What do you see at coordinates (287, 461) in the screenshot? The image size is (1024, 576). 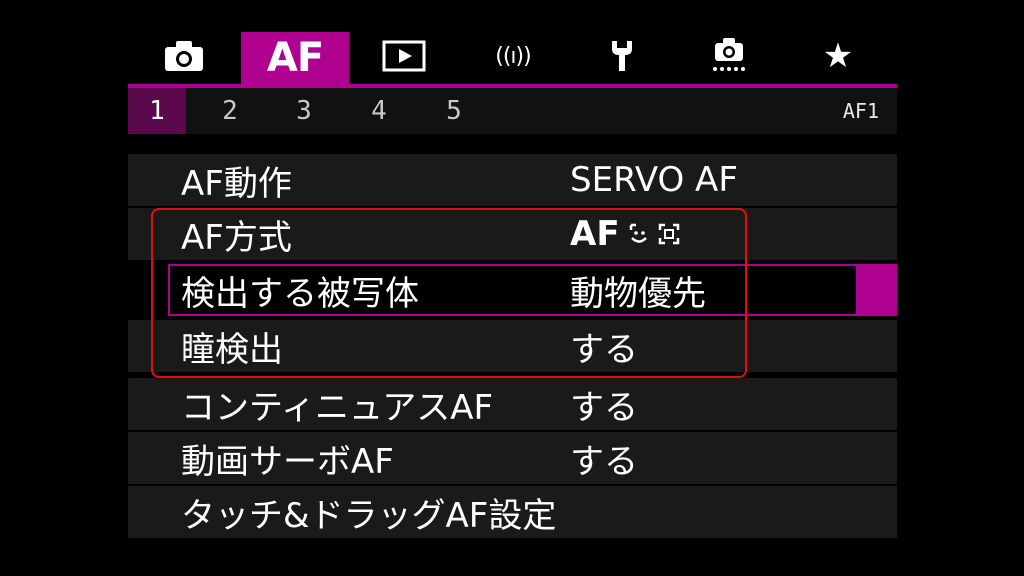 I see `menu-item-label: 動画サーボAF` at bounding box center [287, 461].